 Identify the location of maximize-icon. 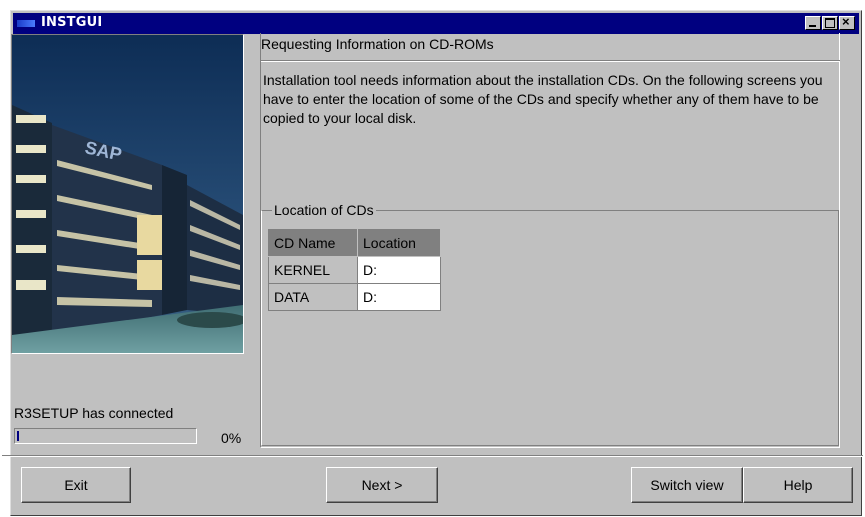
(830, 23).